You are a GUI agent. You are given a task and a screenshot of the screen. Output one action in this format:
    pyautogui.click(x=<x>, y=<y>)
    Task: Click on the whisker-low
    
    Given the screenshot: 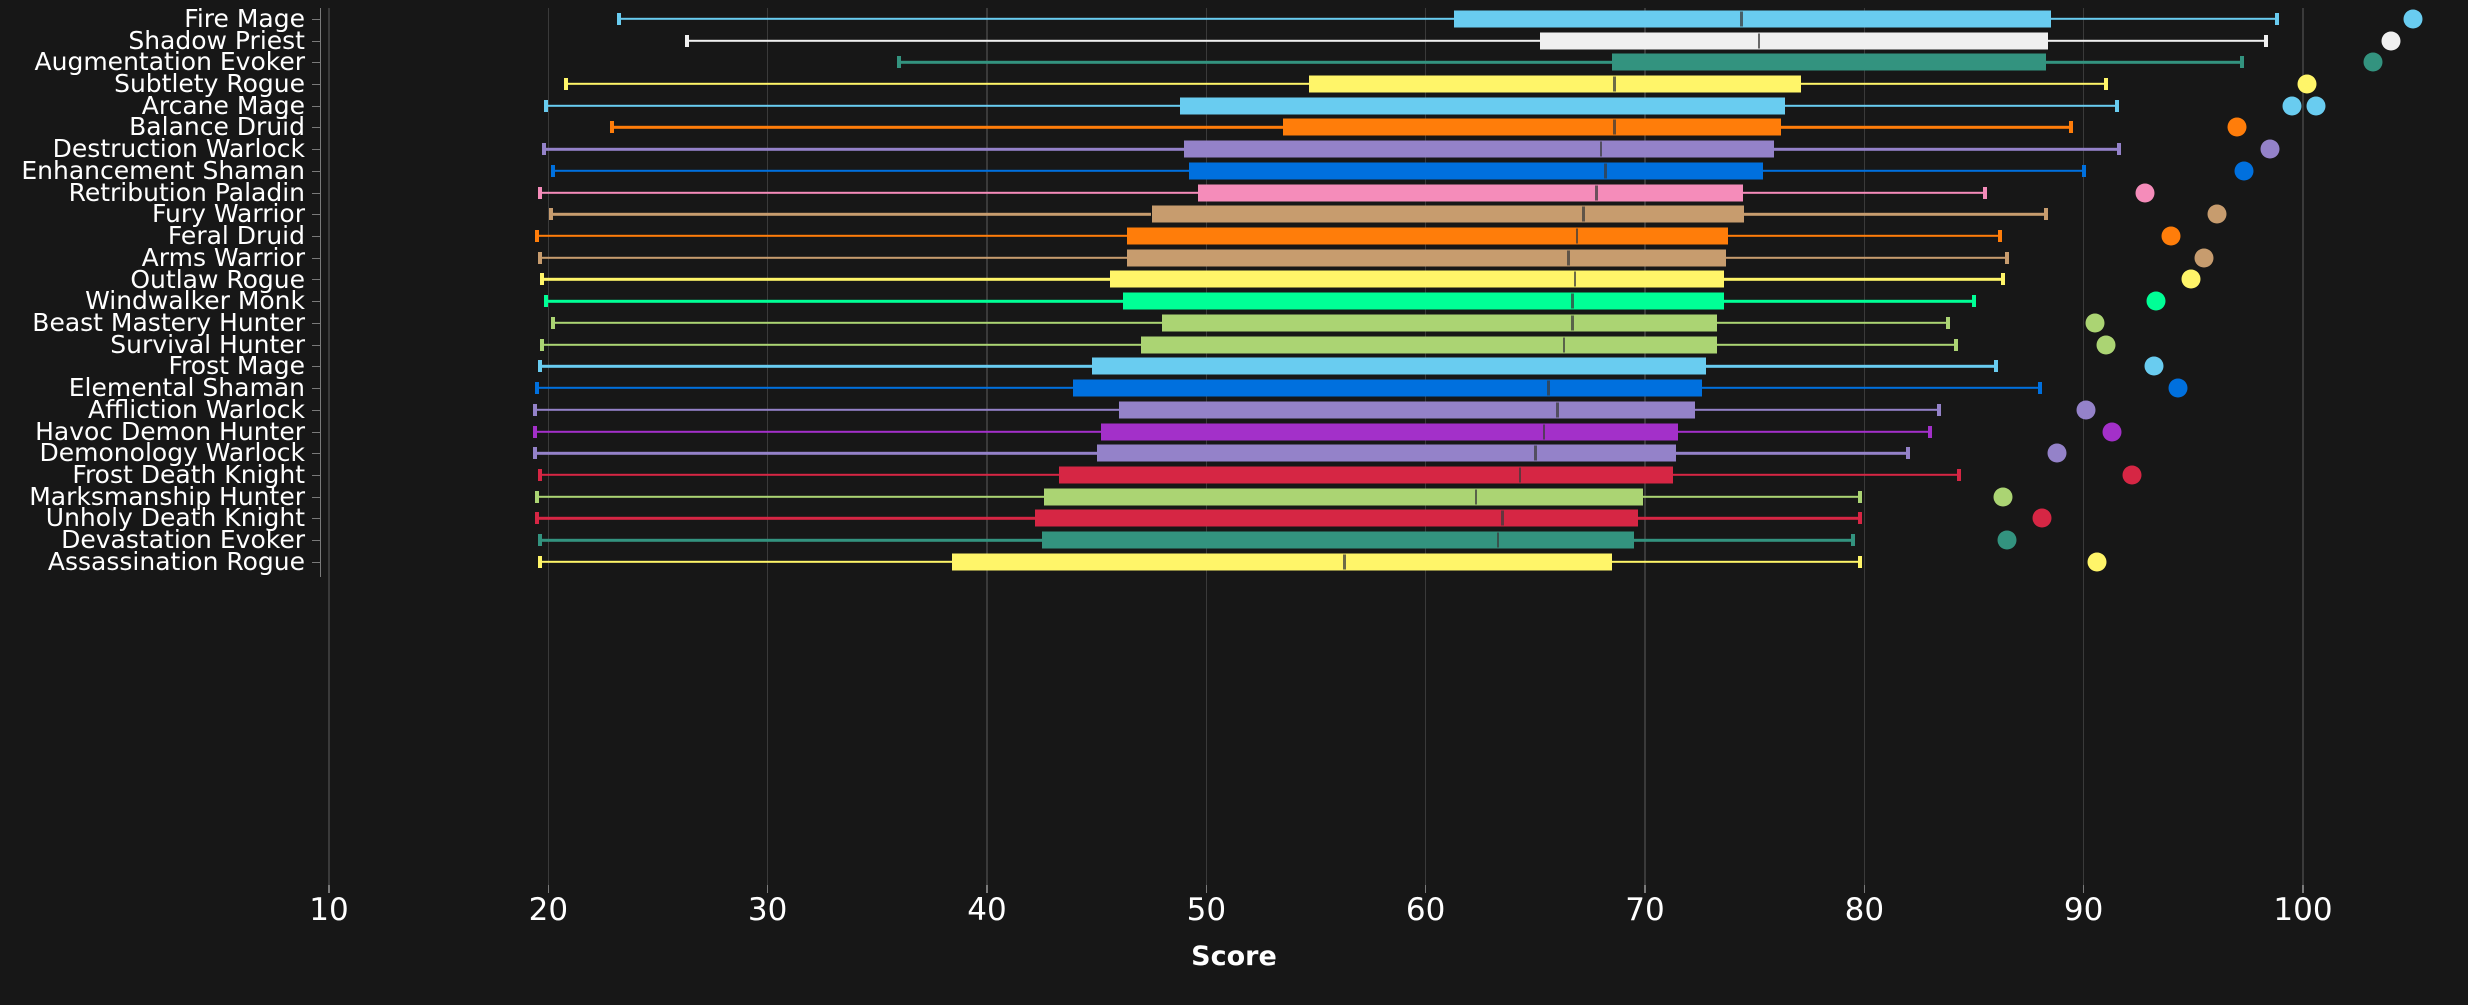 What is the action you would take?
    pyautogui.click(x=857, y=323)
    